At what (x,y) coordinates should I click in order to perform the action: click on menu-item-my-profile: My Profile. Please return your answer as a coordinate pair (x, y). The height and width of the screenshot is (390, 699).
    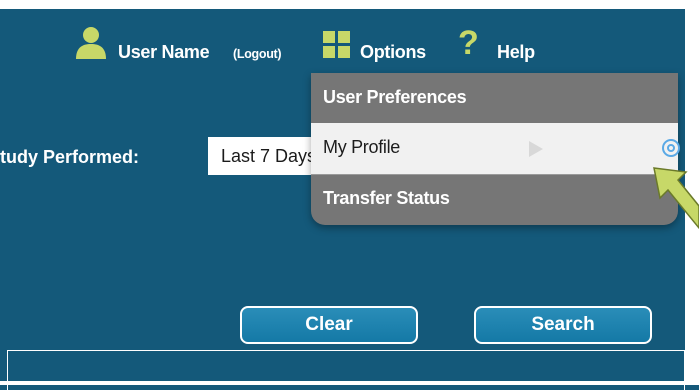
    Looking at the image, I should click on (494, 148).